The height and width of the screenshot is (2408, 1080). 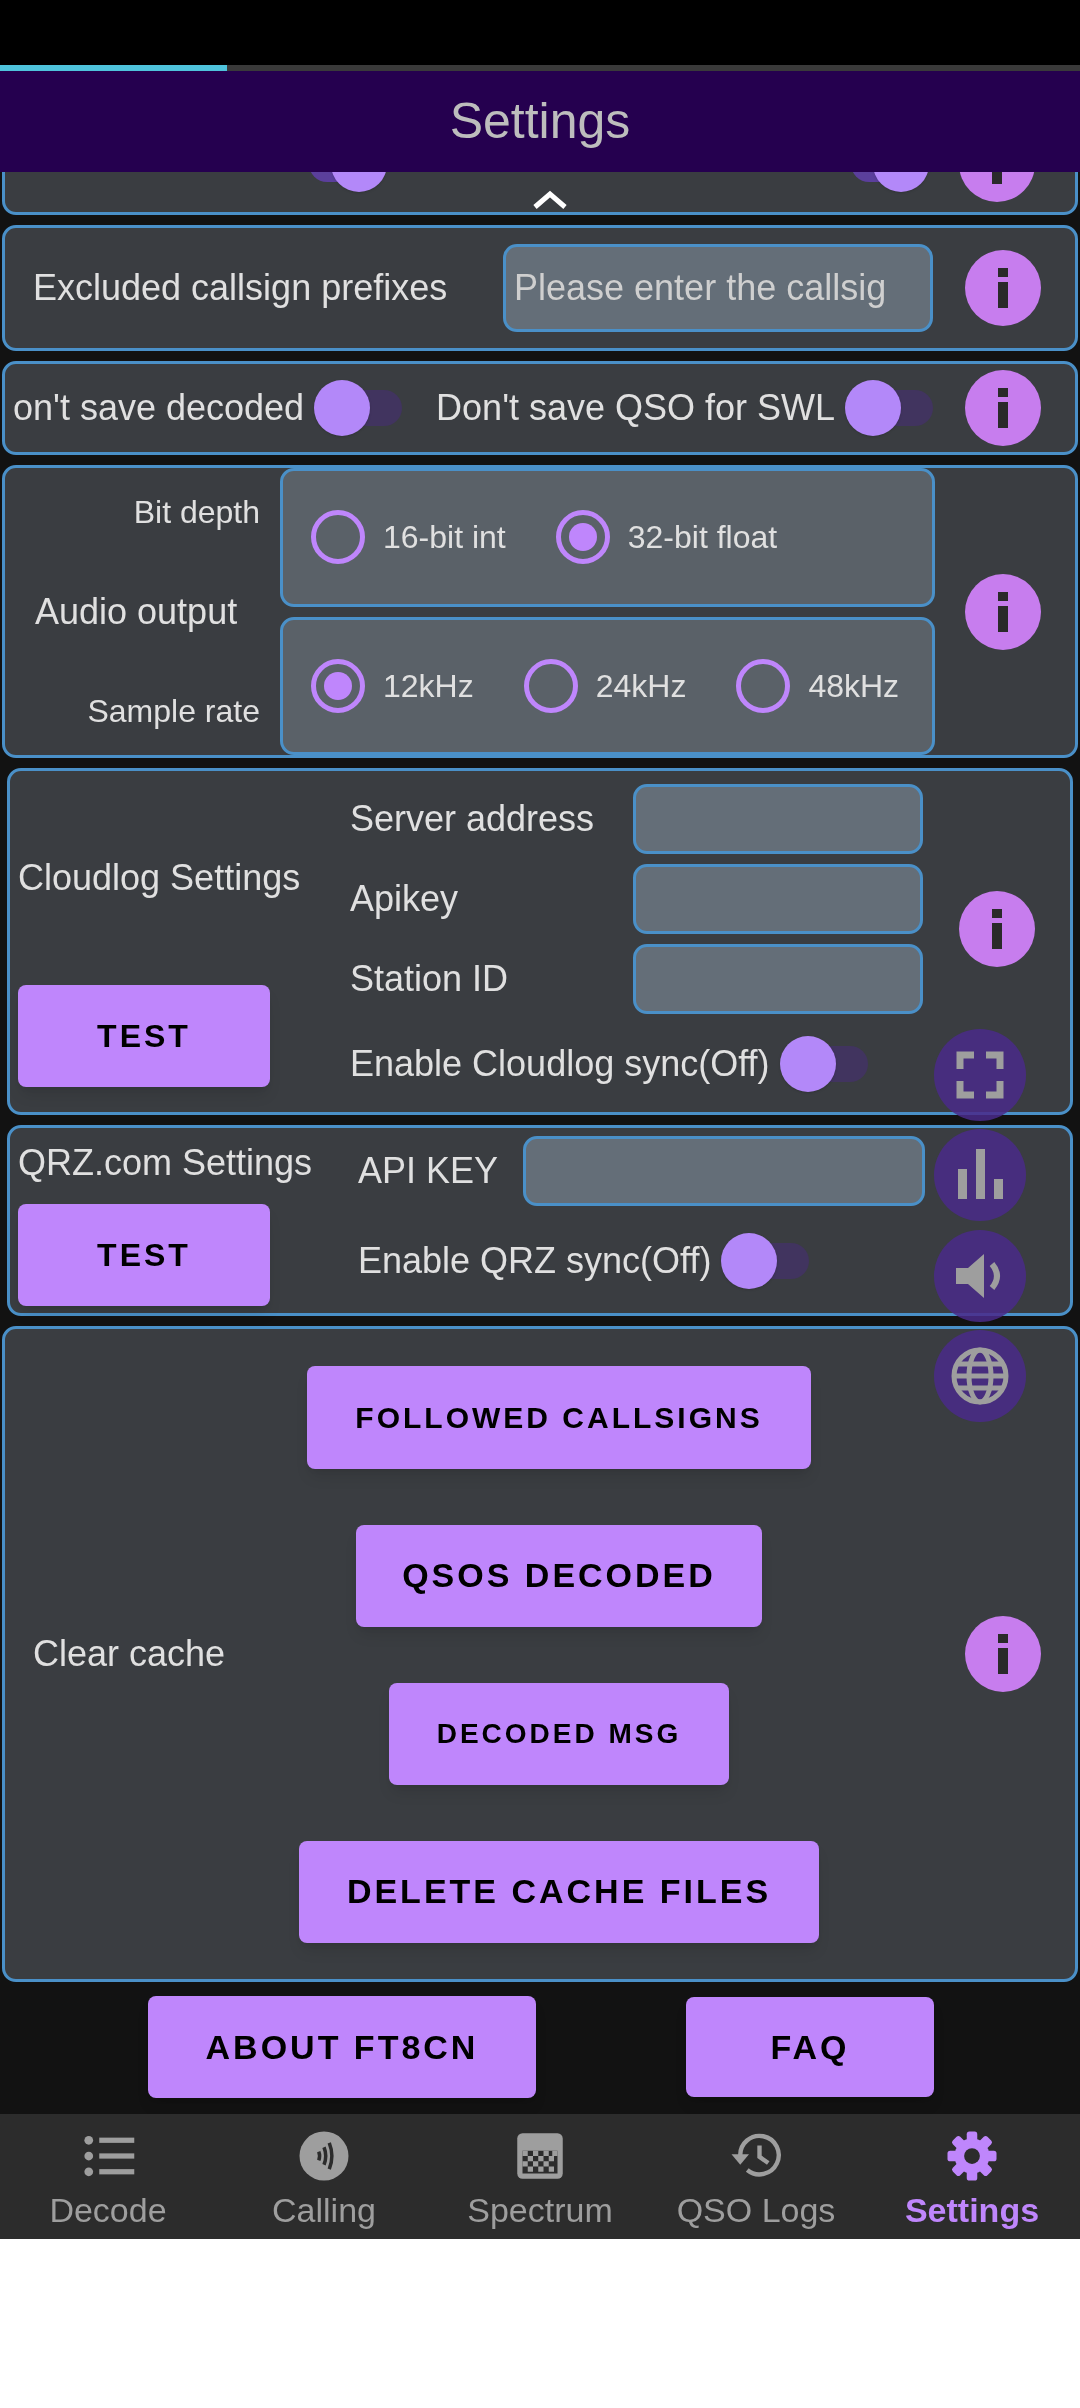 What do you see at coordinates (324, 2176) in the screenshot?
I see `nav-tab: Calling` at bounding box center [324, 2176].